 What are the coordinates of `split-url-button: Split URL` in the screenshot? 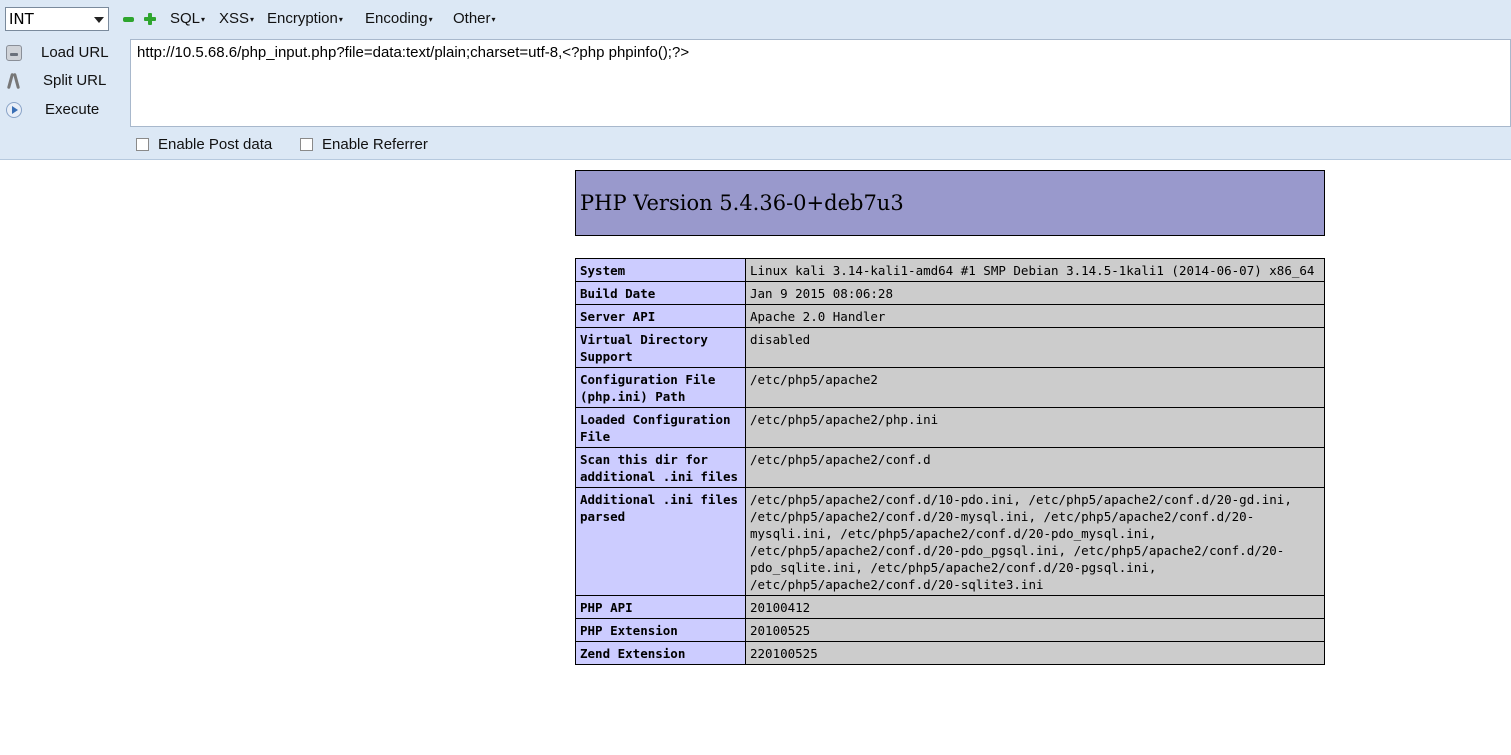 It's located at (62, 81).